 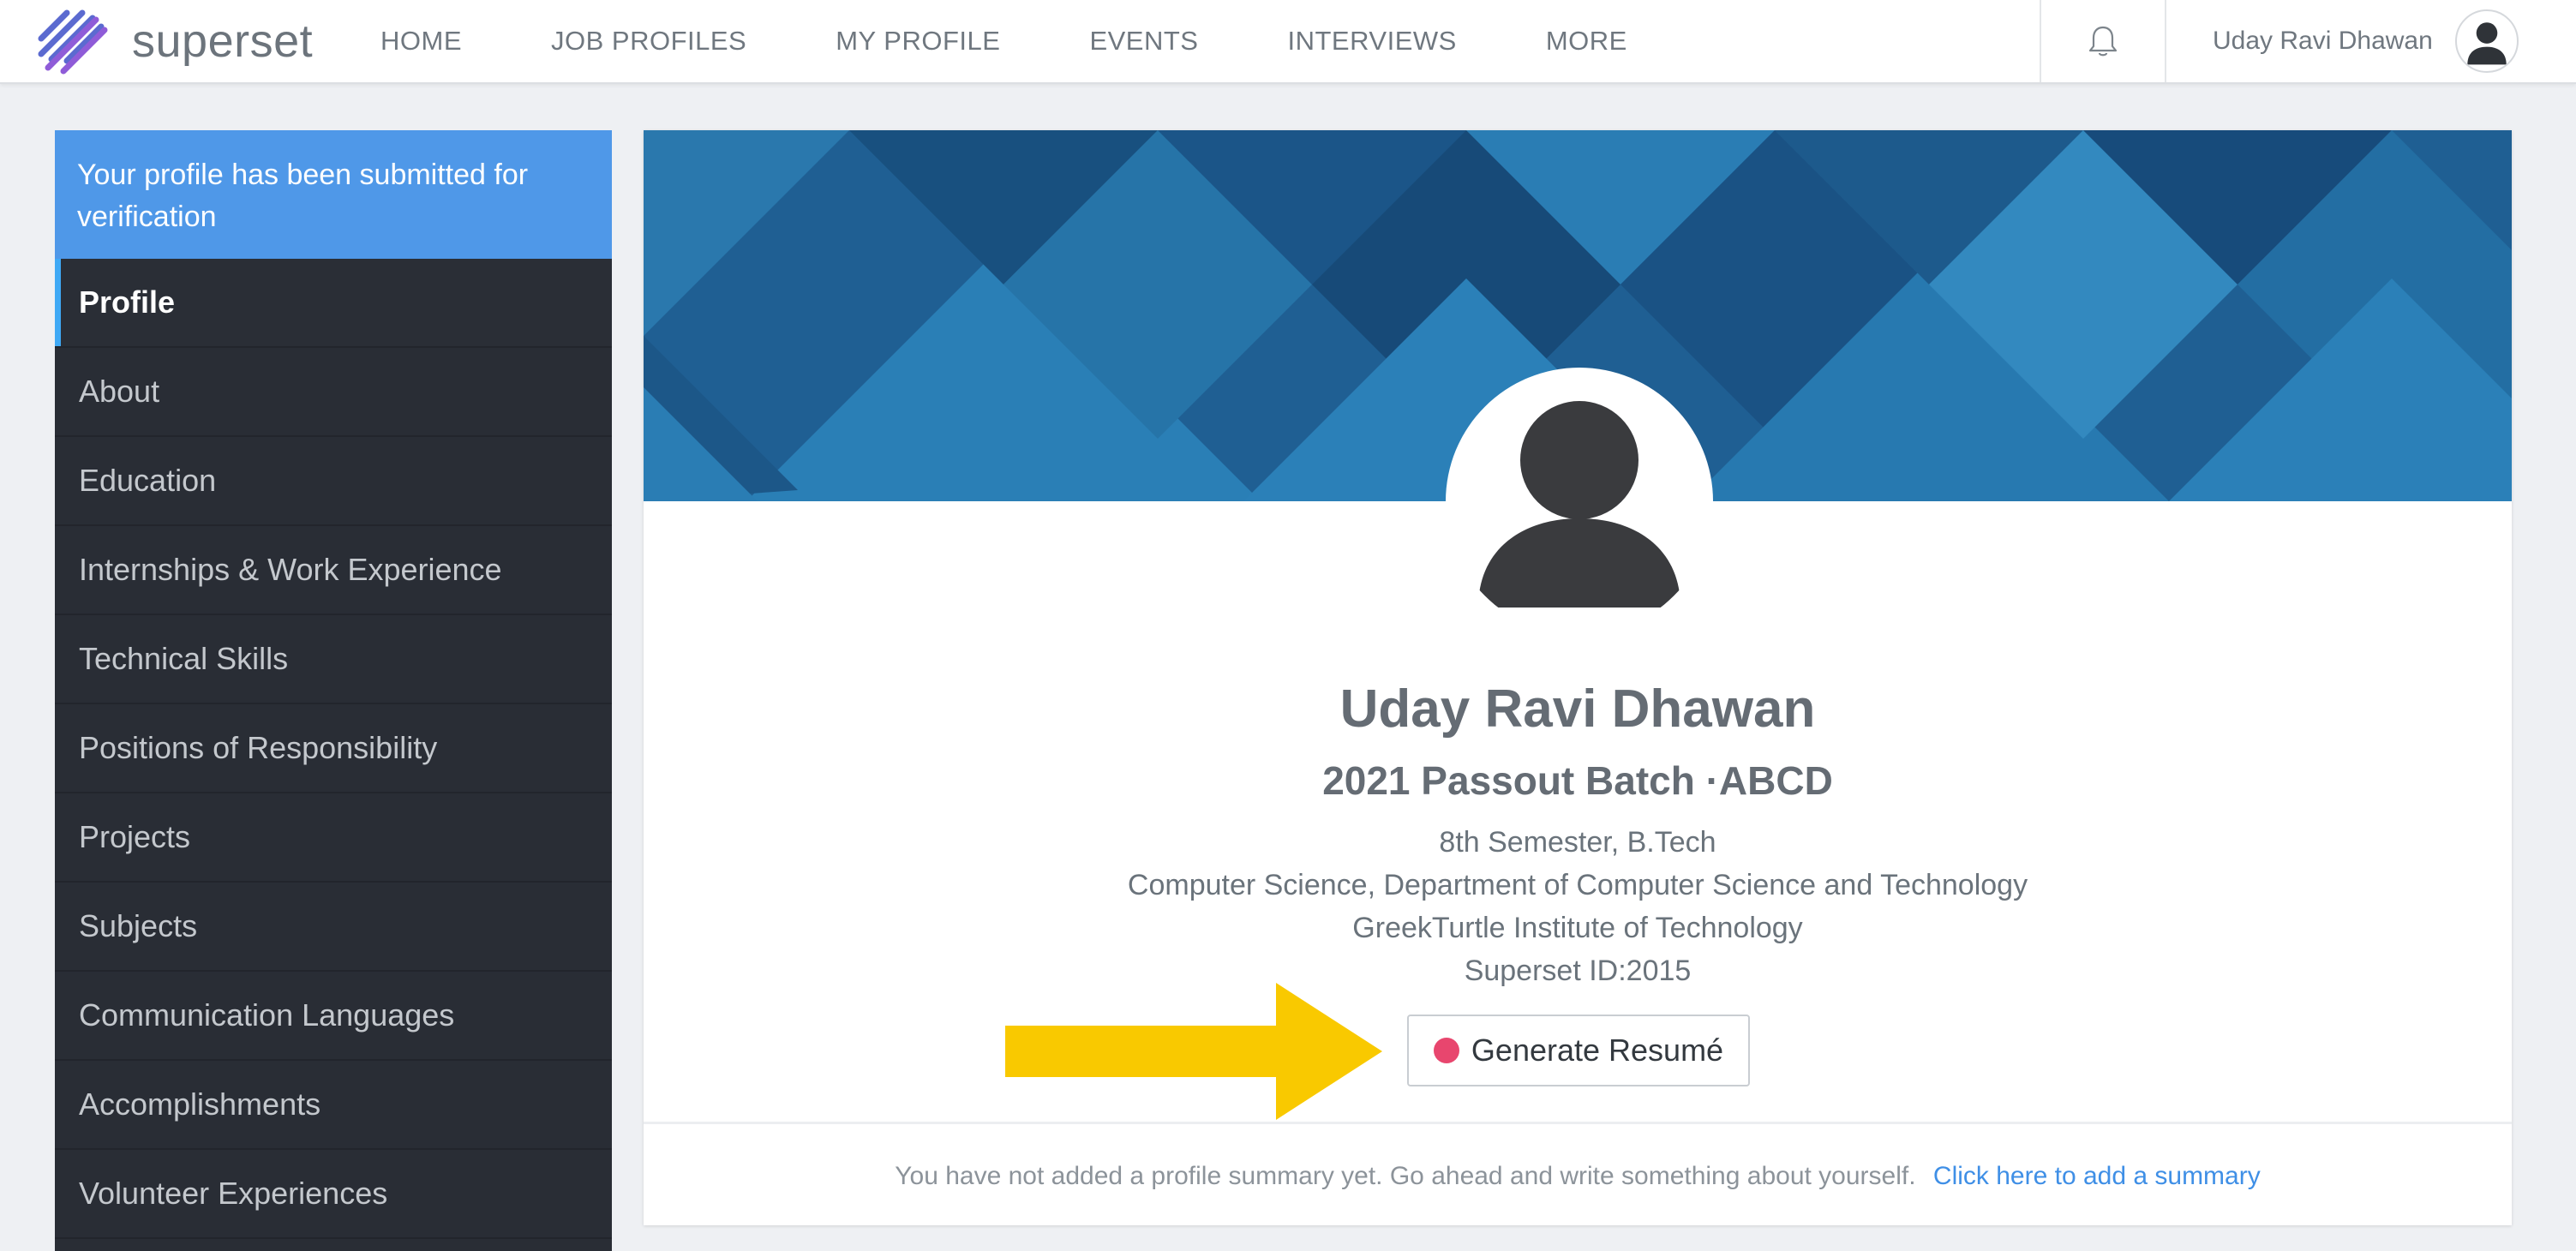 What do you see at coordinates (333, 1016) in the screenshot?
I see `sidebar-item-communication-languages: Communication Languages` at bounding box center [333, 1016].